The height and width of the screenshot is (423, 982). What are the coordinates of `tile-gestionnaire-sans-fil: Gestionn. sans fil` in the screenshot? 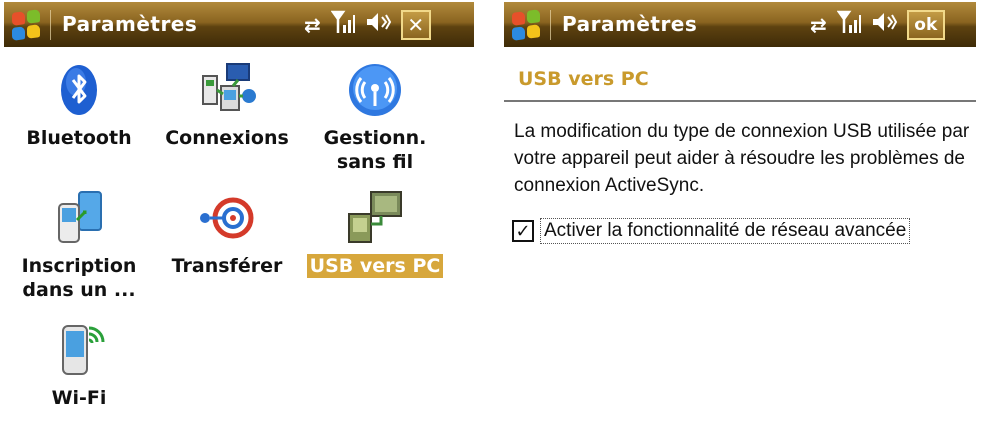 It's located at (375, 118).